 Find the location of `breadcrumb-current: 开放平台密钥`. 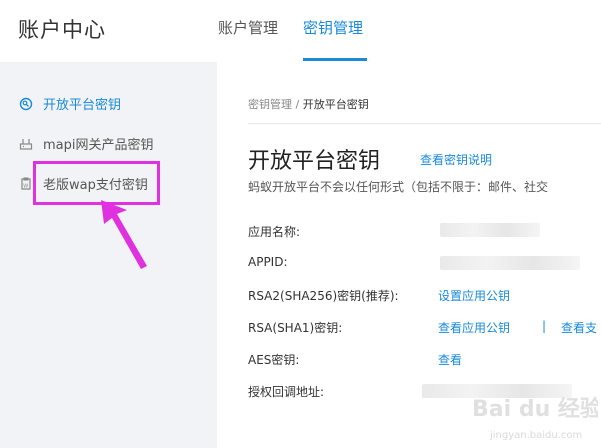

breadcrumb-current: 开放平台密钥 is located at coordinates (335, 104).